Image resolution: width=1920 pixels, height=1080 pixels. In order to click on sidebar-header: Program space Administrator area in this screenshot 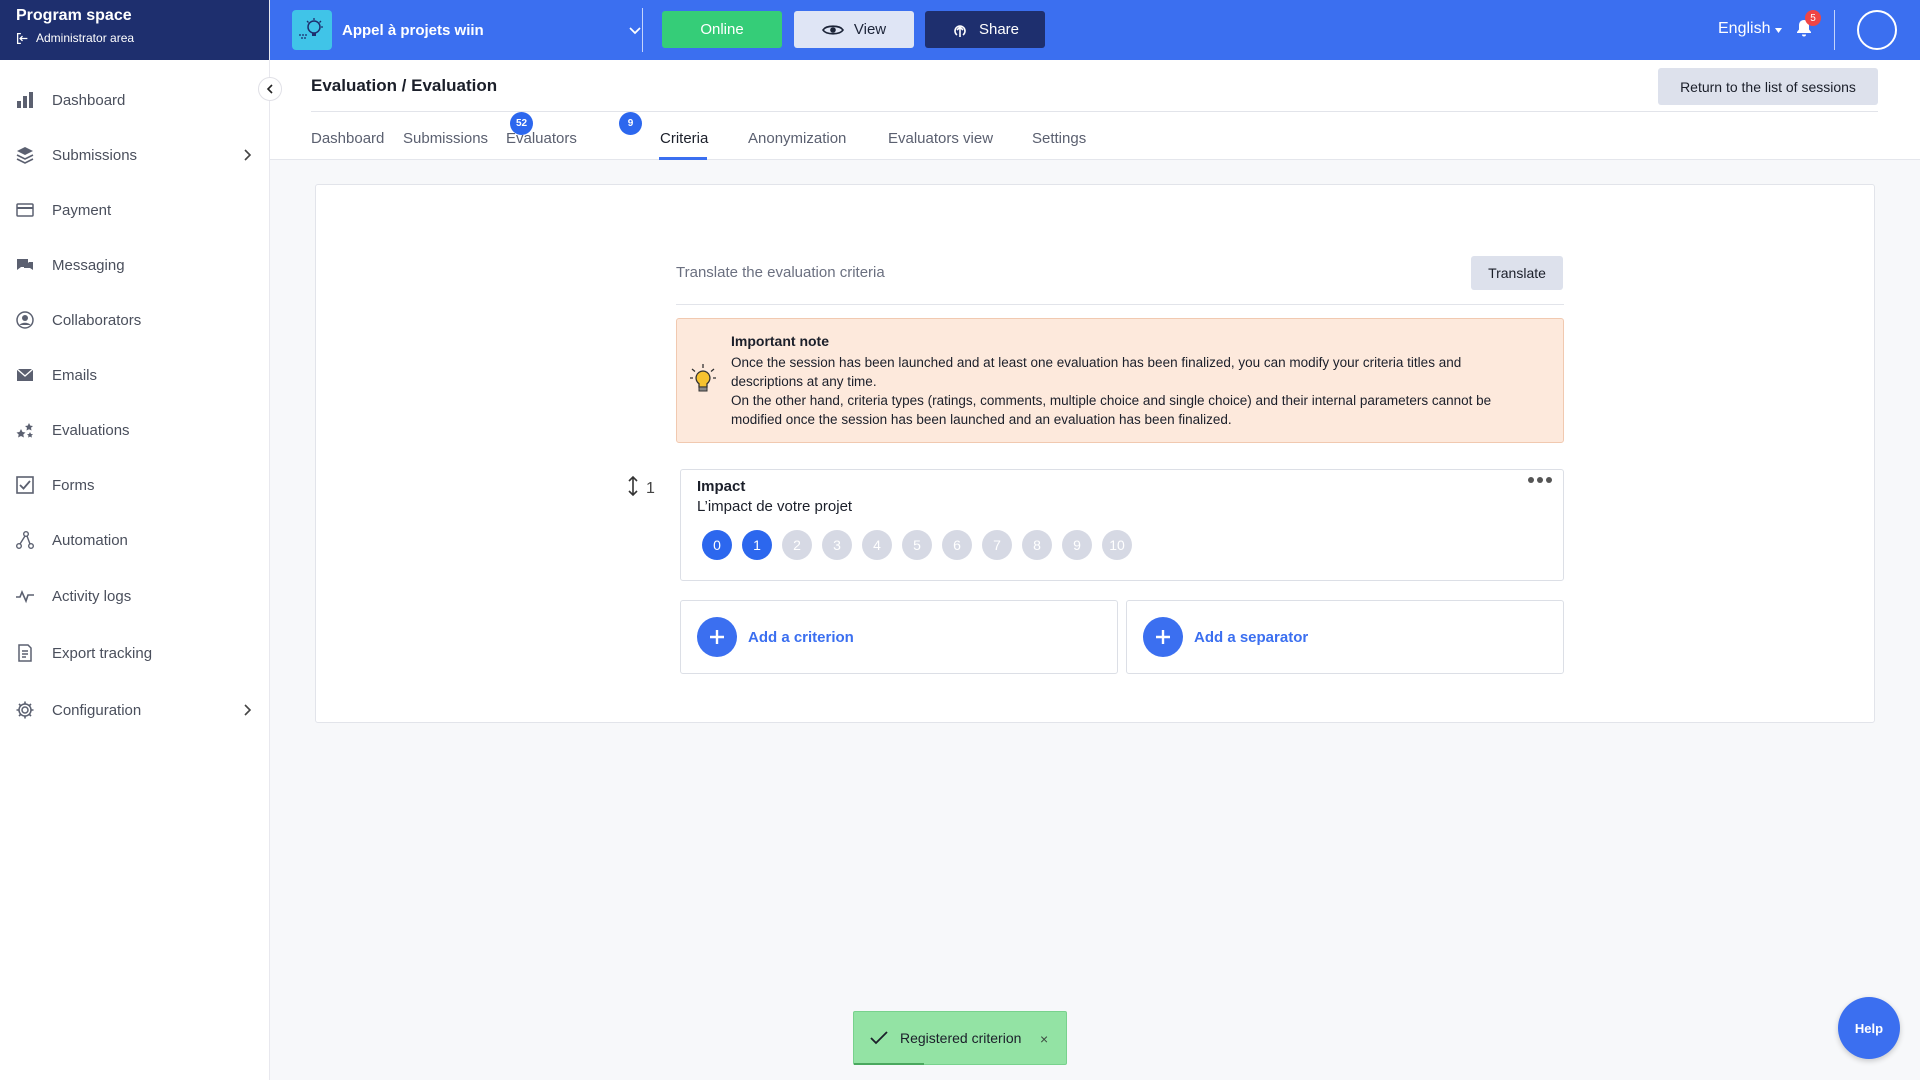, I will do `click(134, 30)`.